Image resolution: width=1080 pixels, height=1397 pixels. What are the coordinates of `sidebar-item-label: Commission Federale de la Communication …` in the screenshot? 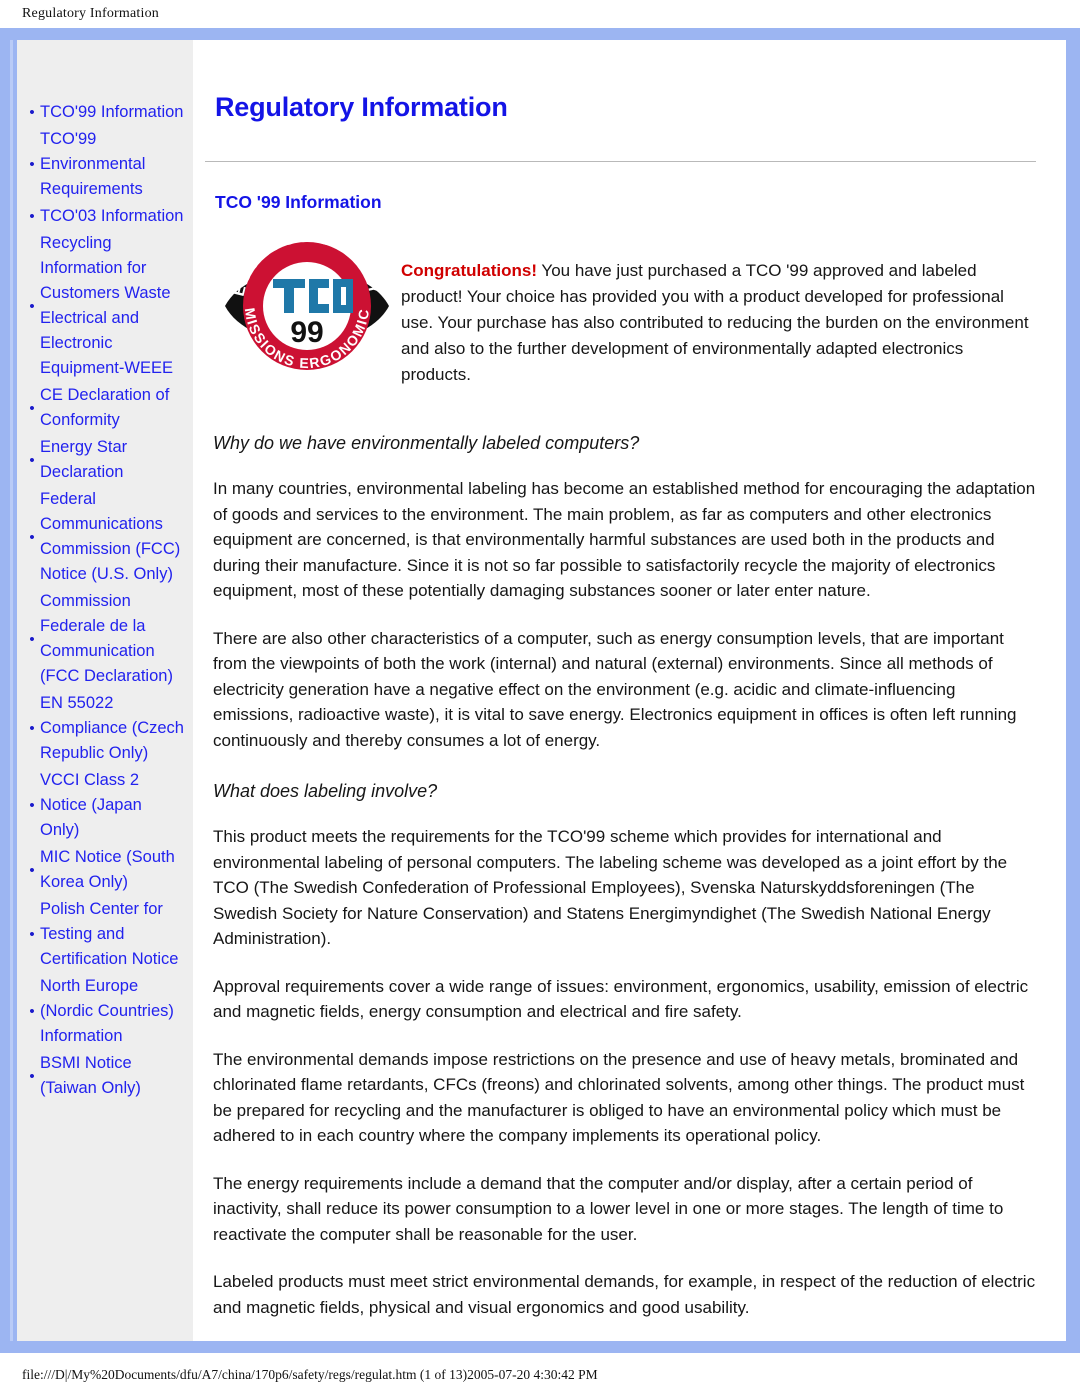 It's located at (112, 639).